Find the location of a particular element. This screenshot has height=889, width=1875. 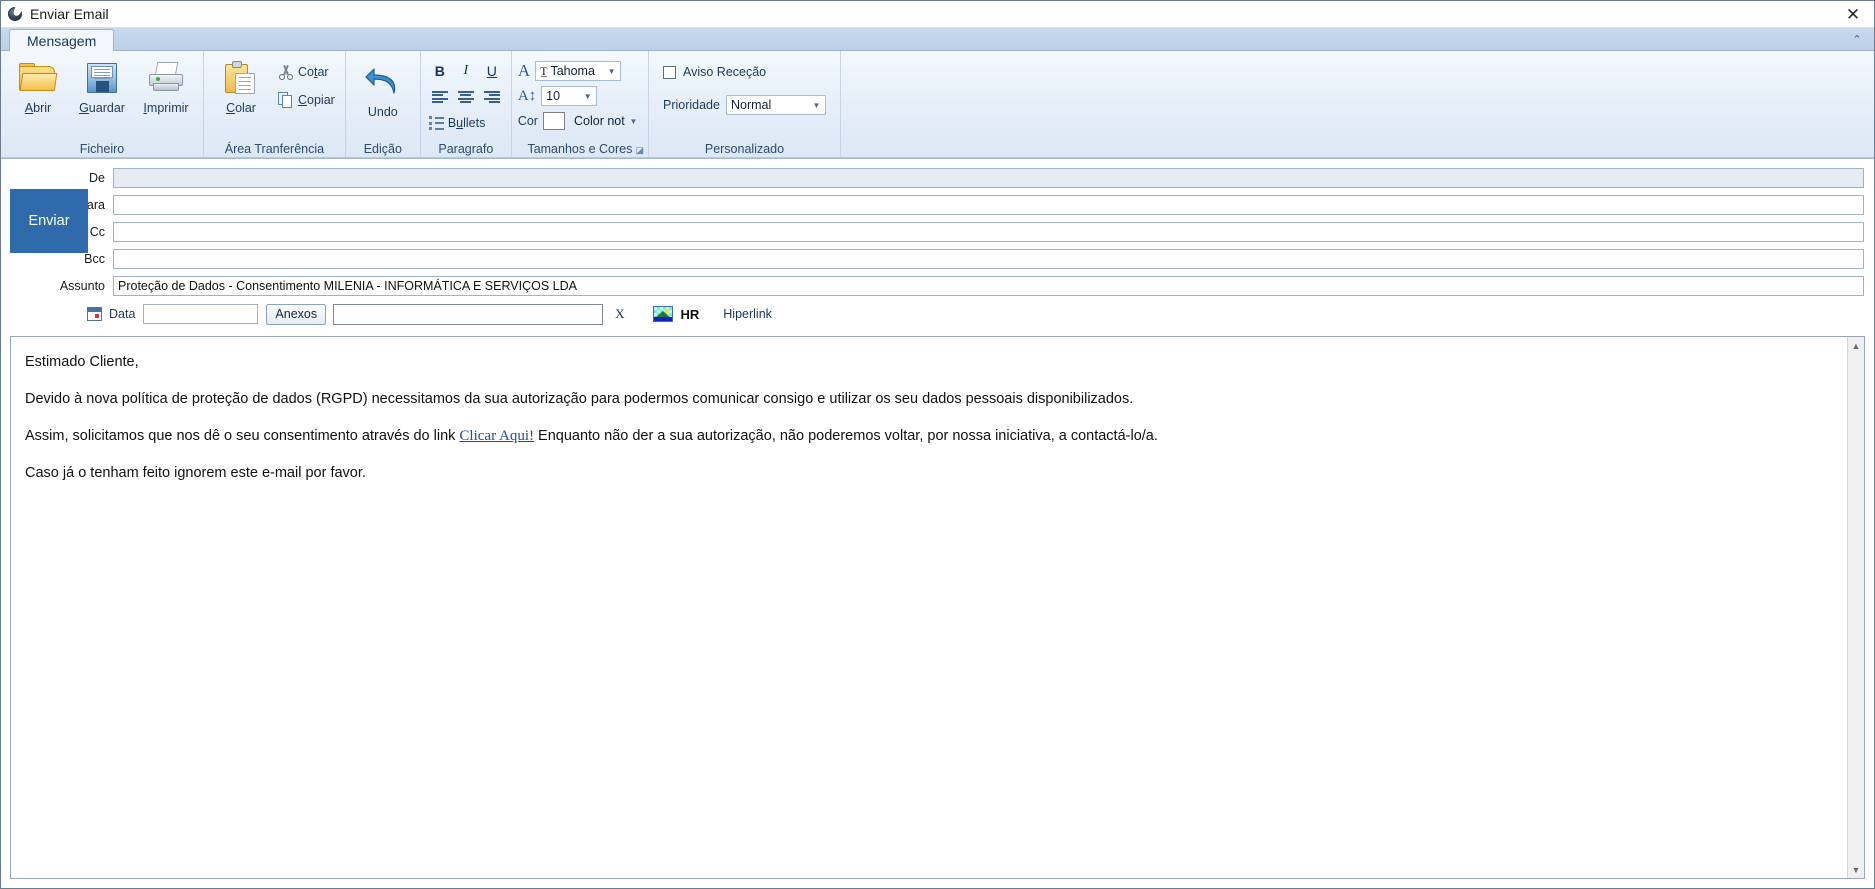

clear-attachment-button: X is located at coordinates (619, 314).